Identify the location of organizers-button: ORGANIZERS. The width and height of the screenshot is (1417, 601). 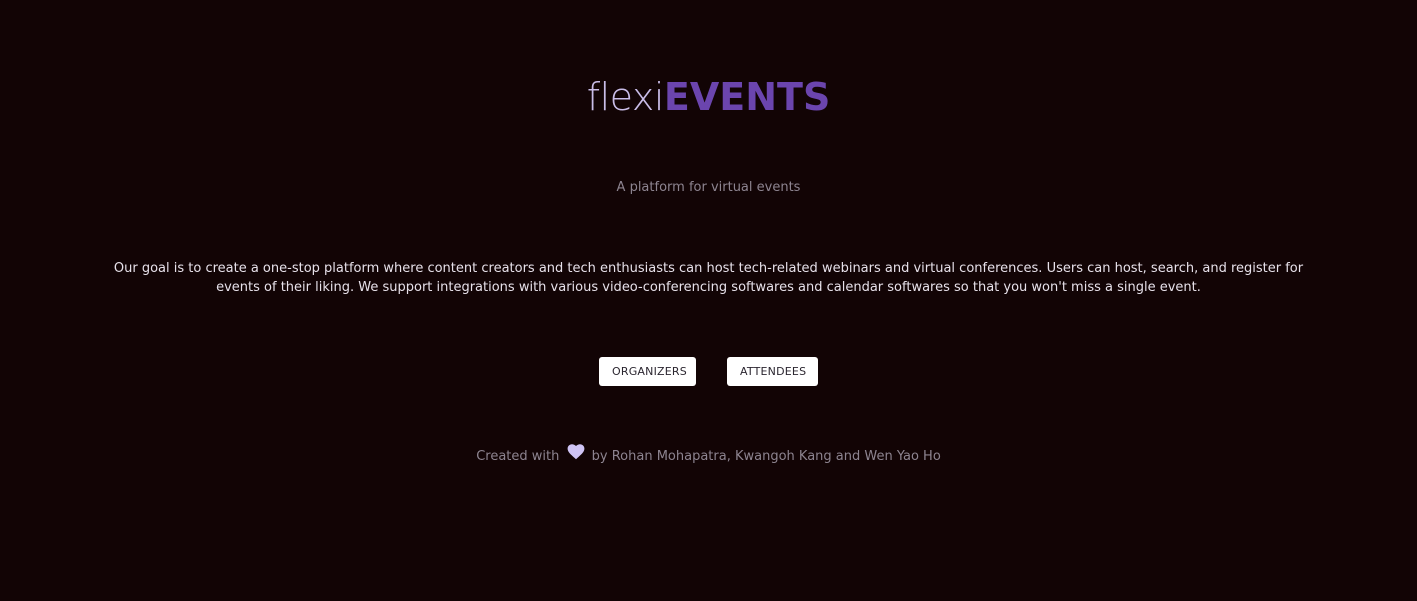
(647, 371).